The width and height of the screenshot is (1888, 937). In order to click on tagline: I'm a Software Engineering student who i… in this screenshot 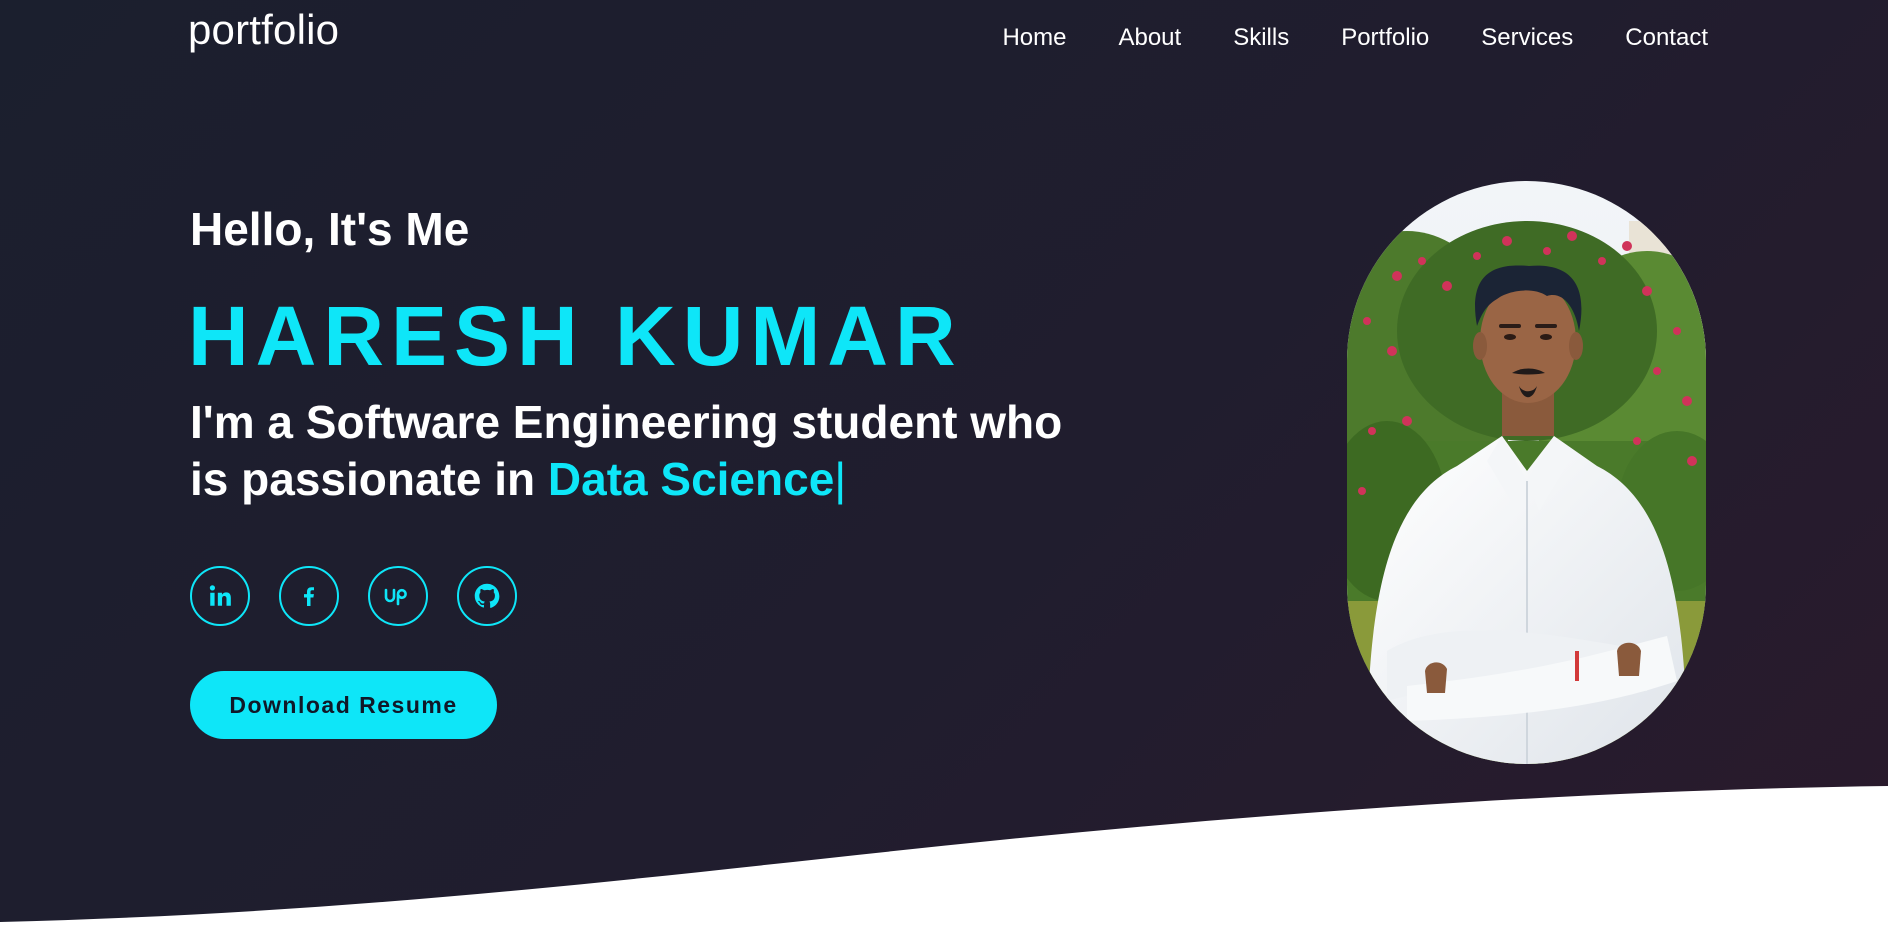, I will do `click(650, 451)`.